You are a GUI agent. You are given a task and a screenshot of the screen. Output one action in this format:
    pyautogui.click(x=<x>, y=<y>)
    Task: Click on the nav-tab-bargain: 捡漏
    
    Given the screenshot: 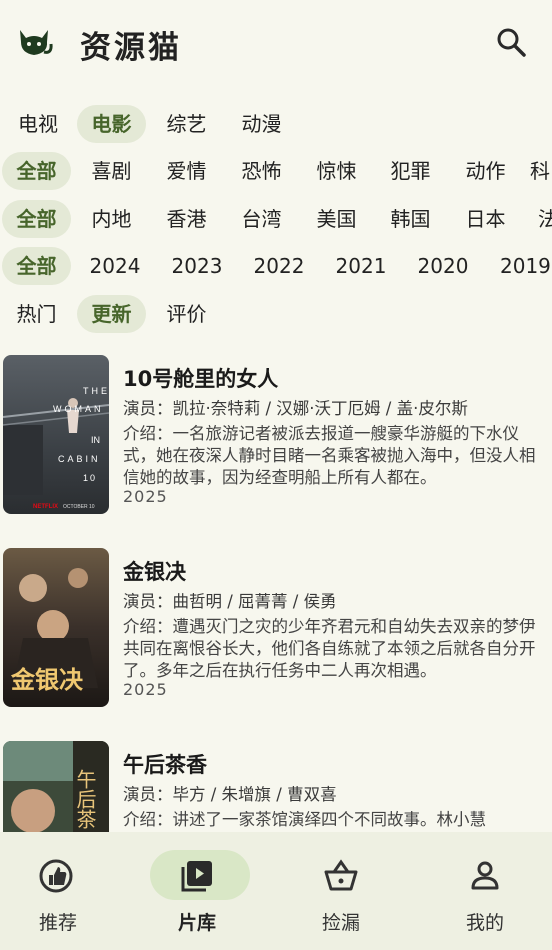 What is the action you would take?
    pyautogui.click(x=352, y=891)
    